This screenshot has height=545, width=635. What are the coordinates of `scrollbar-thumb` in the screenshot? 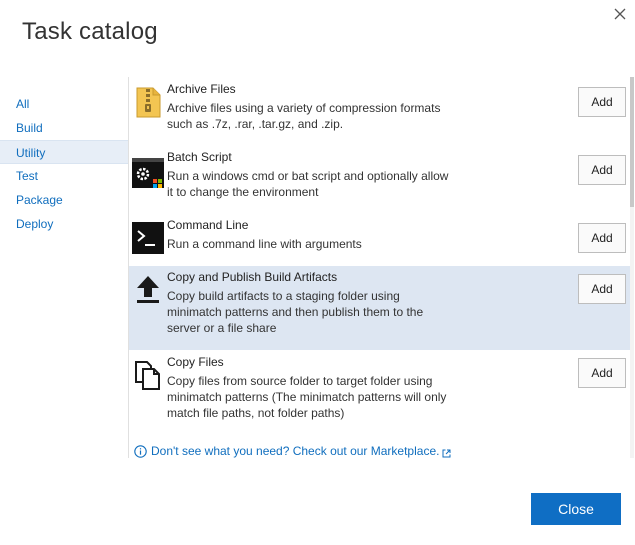 It's located at (632, 142).